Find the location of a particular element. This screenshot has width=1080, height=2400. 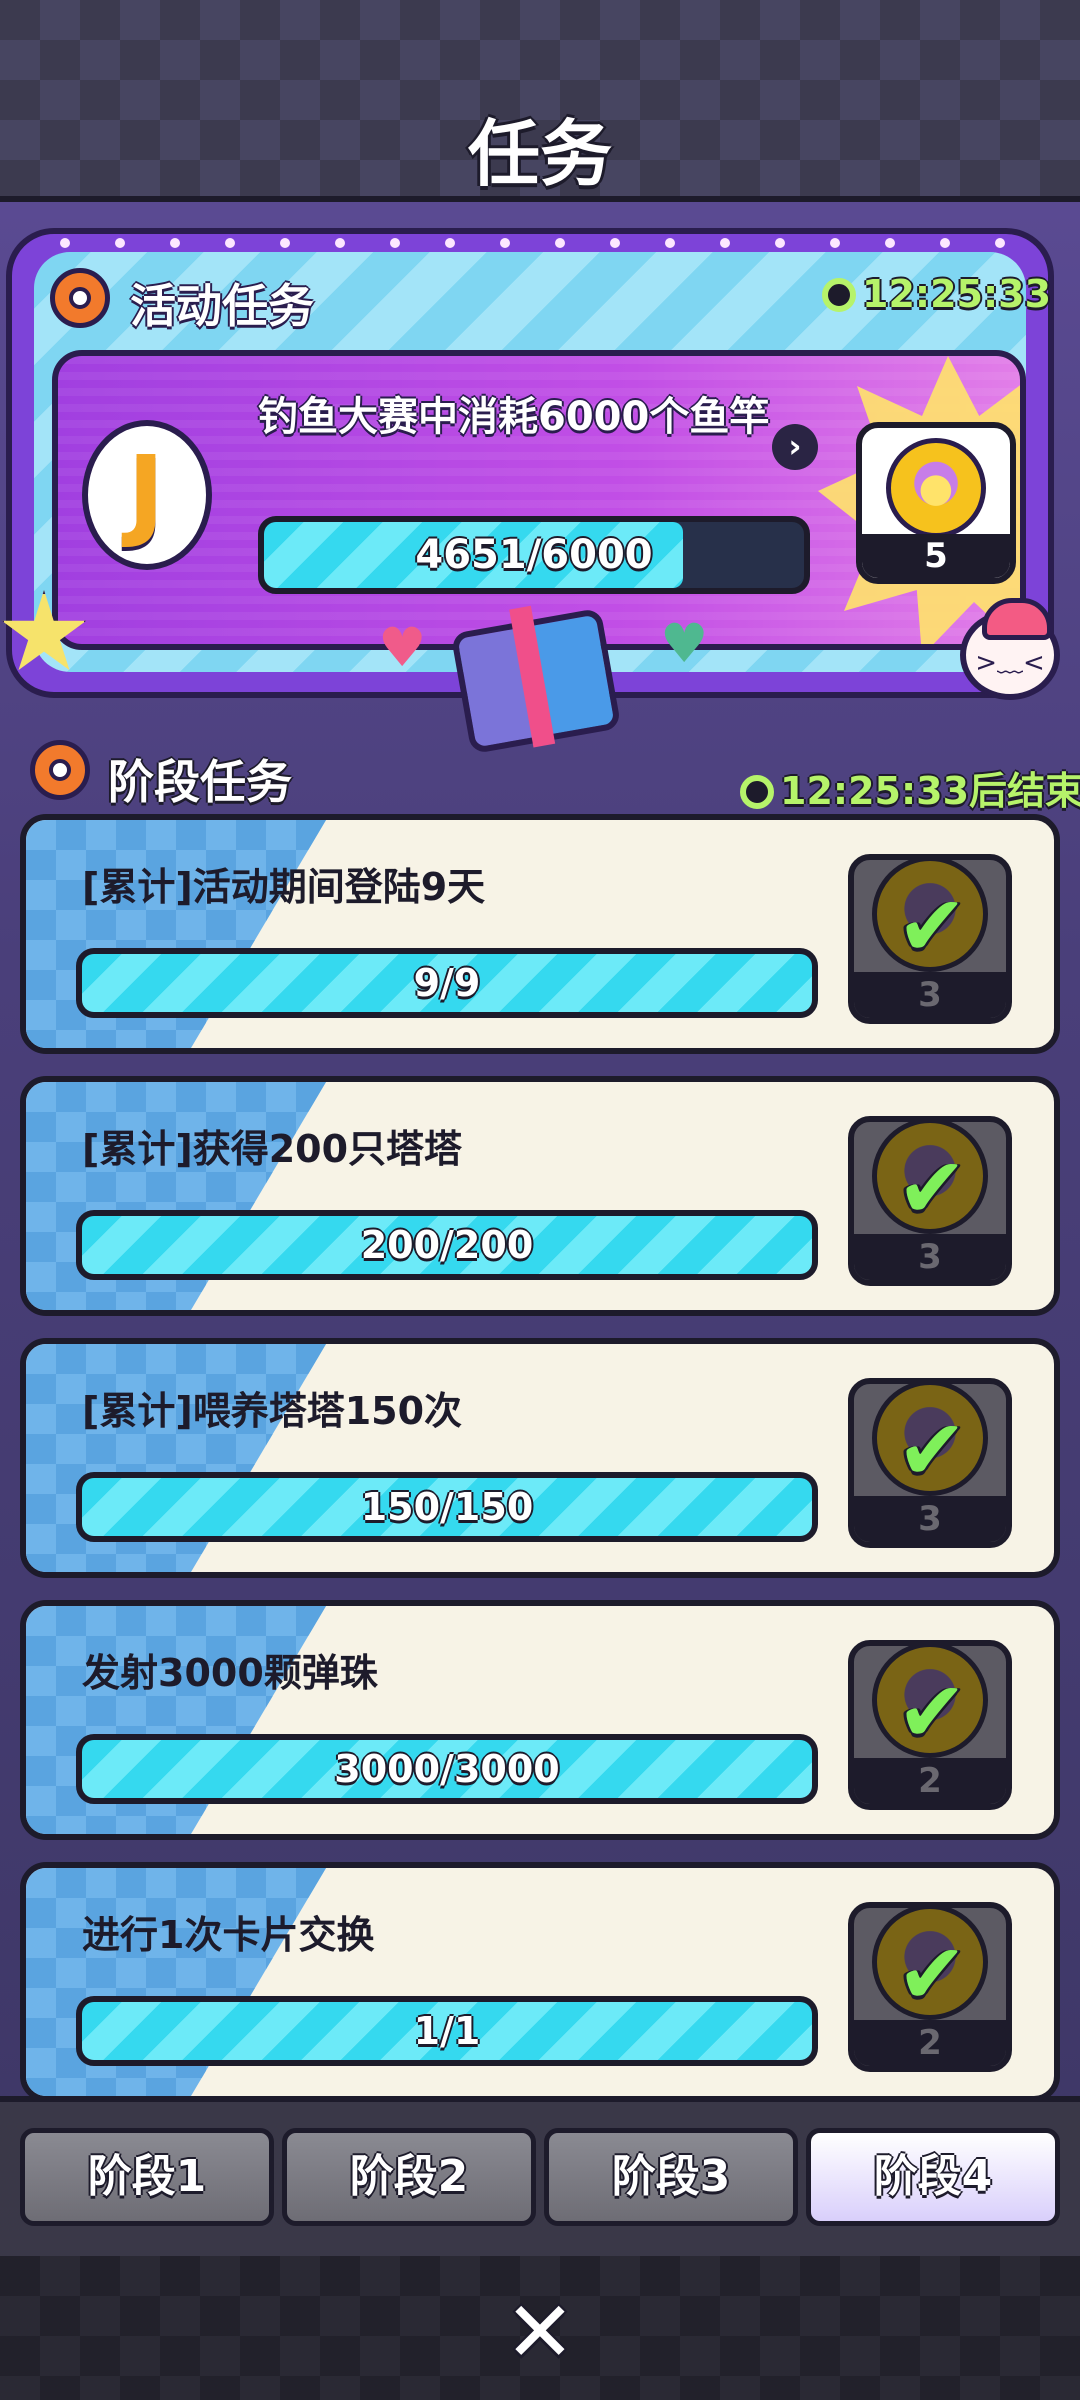

task-progress-bar: 1/1 is located at coordinates (447, 2031).